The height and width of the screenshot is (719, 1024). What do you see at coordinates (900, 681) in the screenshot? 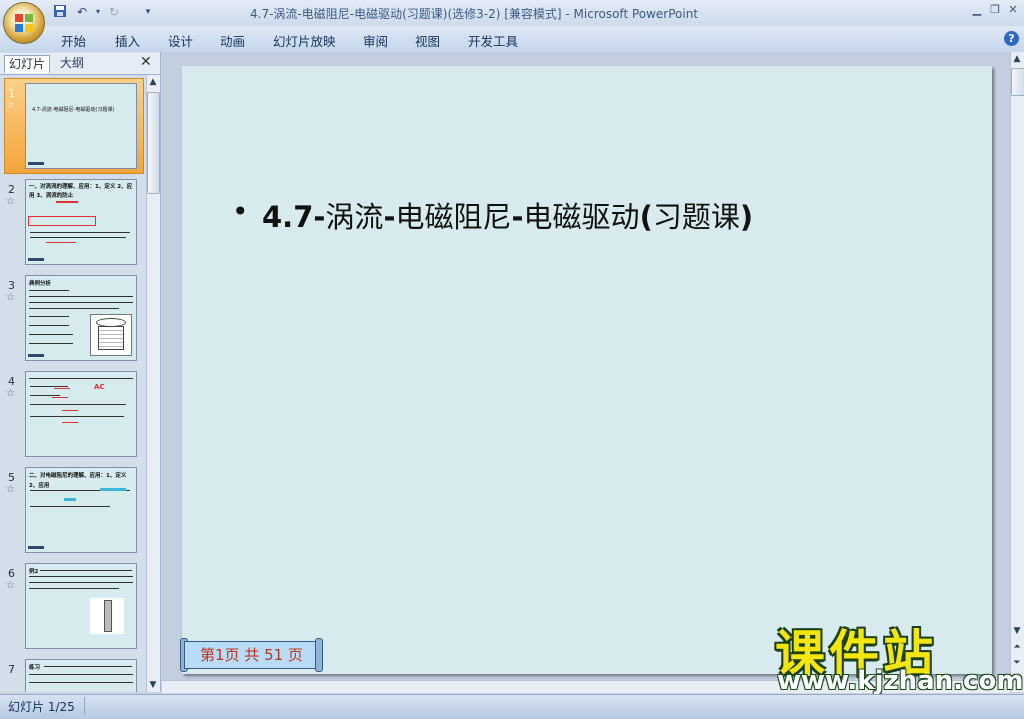
I see `watermark-url: www.kjzhan.com` at bounding box center [900, 681].